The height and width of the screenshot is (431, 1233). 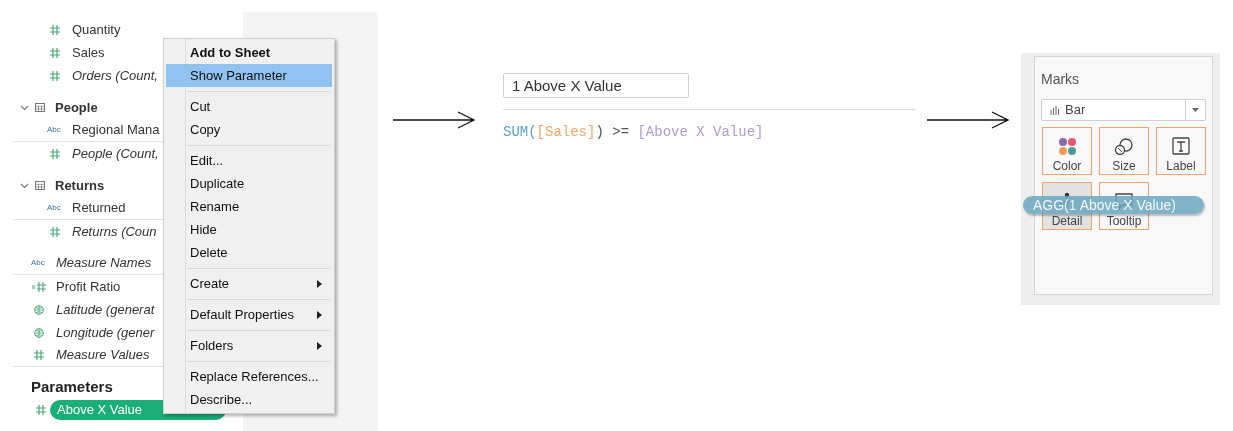 What do you see at coordinates (1181, 166) in the screenshot?
I see `card-label: Label` at bounding box center [1181, 166].